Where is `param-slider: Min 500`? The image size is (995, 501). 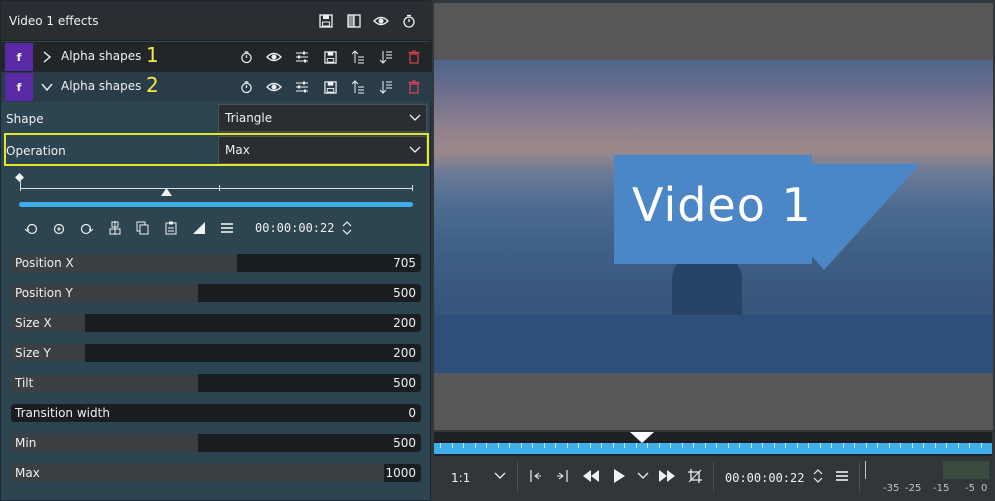
param-slider: Min 500 is located at coordinates (216, 443).